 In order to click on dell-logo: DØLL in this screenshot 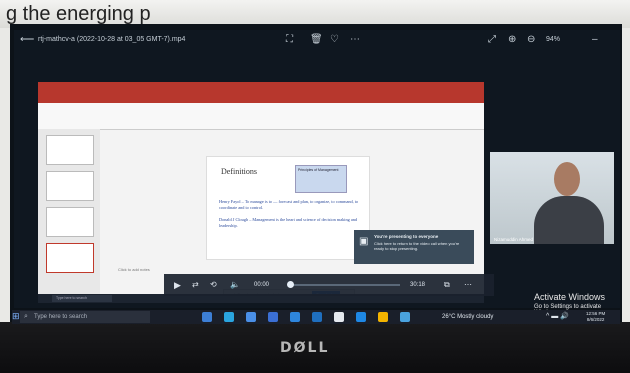, I will do `click(305, 348)`.